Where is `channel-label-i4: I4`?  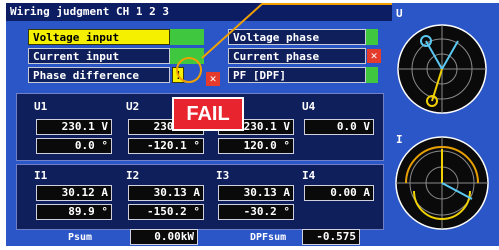
channel-label-i4: I4 is located at coordinates (309, 175).